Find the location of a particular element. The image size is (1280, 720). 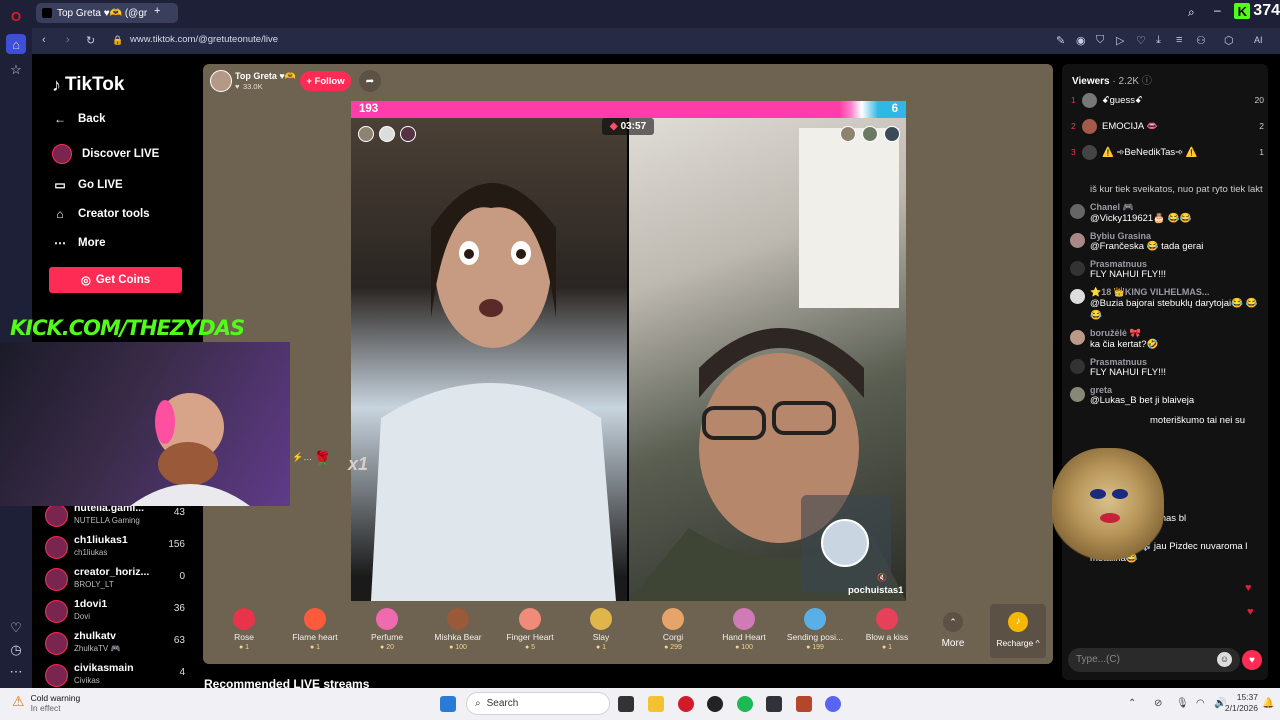

camera-icon: ◉ is located at coordinates (1081, 40).